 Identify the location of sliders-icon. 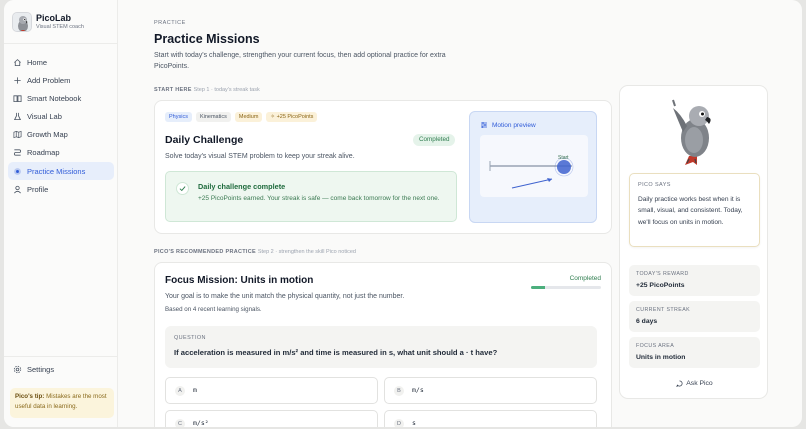
(484, 125).